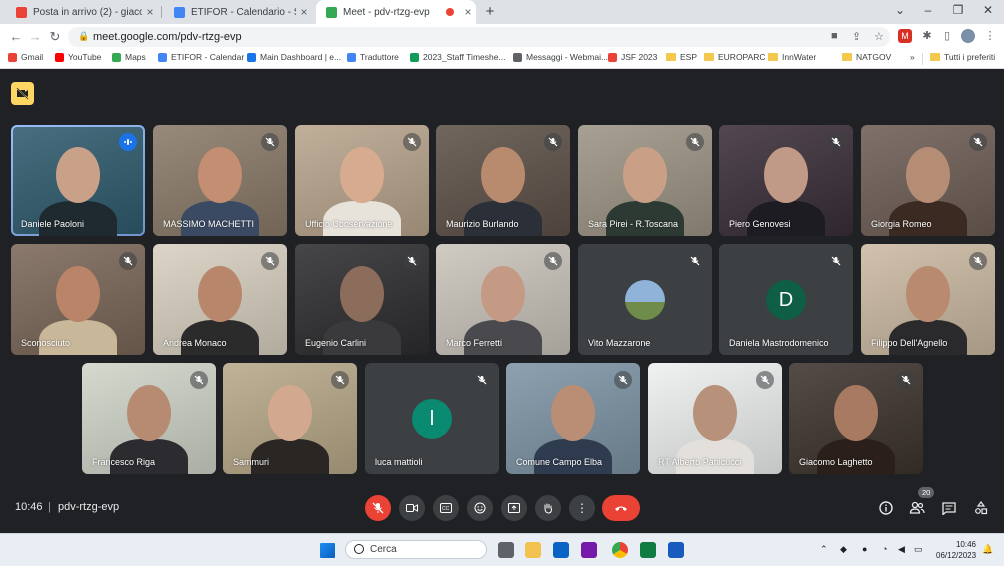 The image size is (1004, 566). I want to click on leave-call-button, so click(621, 508).